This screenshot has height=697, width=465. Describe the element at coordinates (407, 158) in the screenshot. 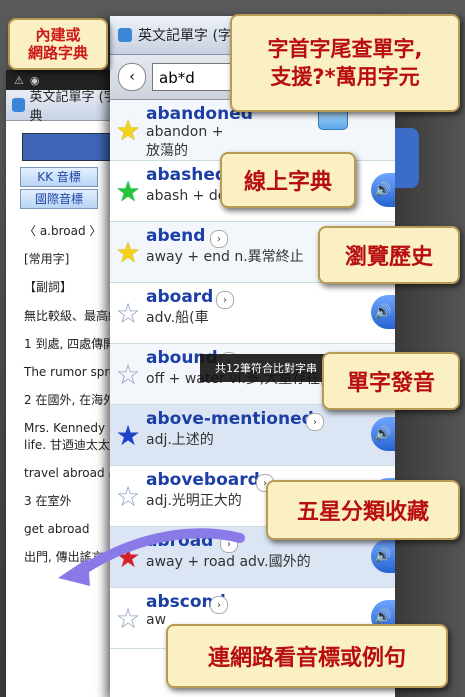

I see `history-tab` at that location.